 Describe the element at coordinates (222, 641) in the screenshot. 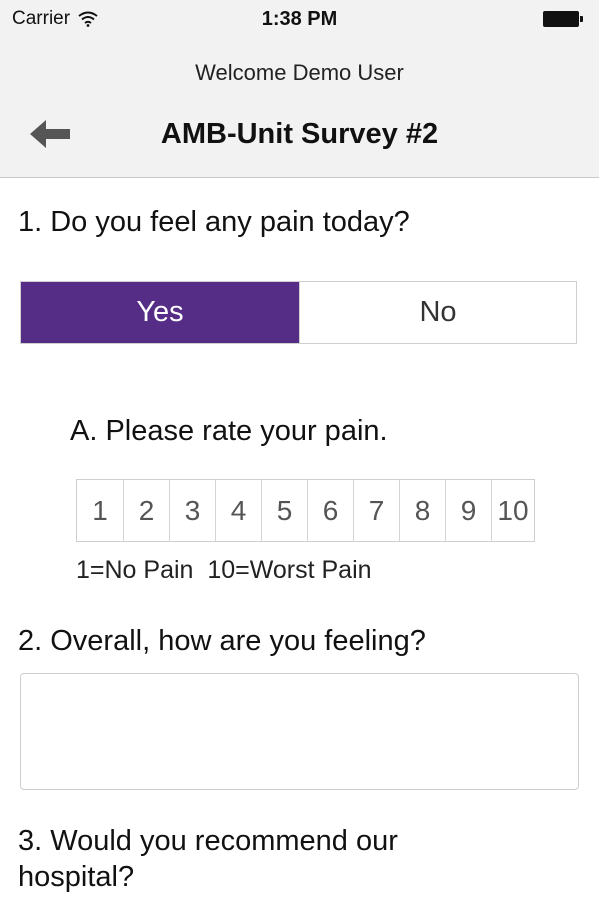

I see `question-2-text: 2. Overall, how are you feeling?` at that location.